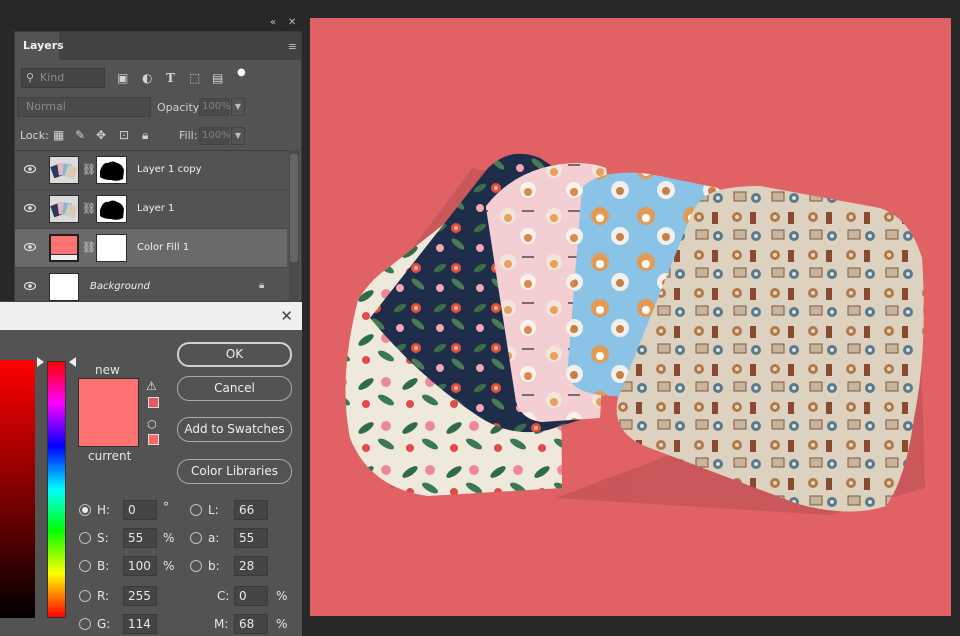 Image resolution: width=960 pixels, height=636 pixels. What do you see at coordinates (180, 107) in the screenshot?
I see `opacity-label: Opacity:` at bounding box center [180, 107].